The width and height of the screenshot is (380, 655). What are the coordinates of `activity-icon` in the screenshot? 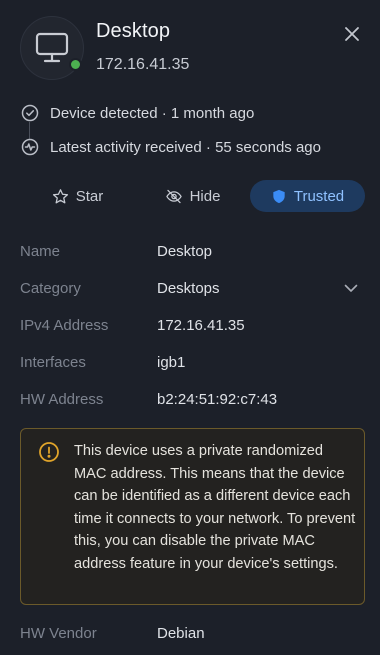 It's located at (30, 147).